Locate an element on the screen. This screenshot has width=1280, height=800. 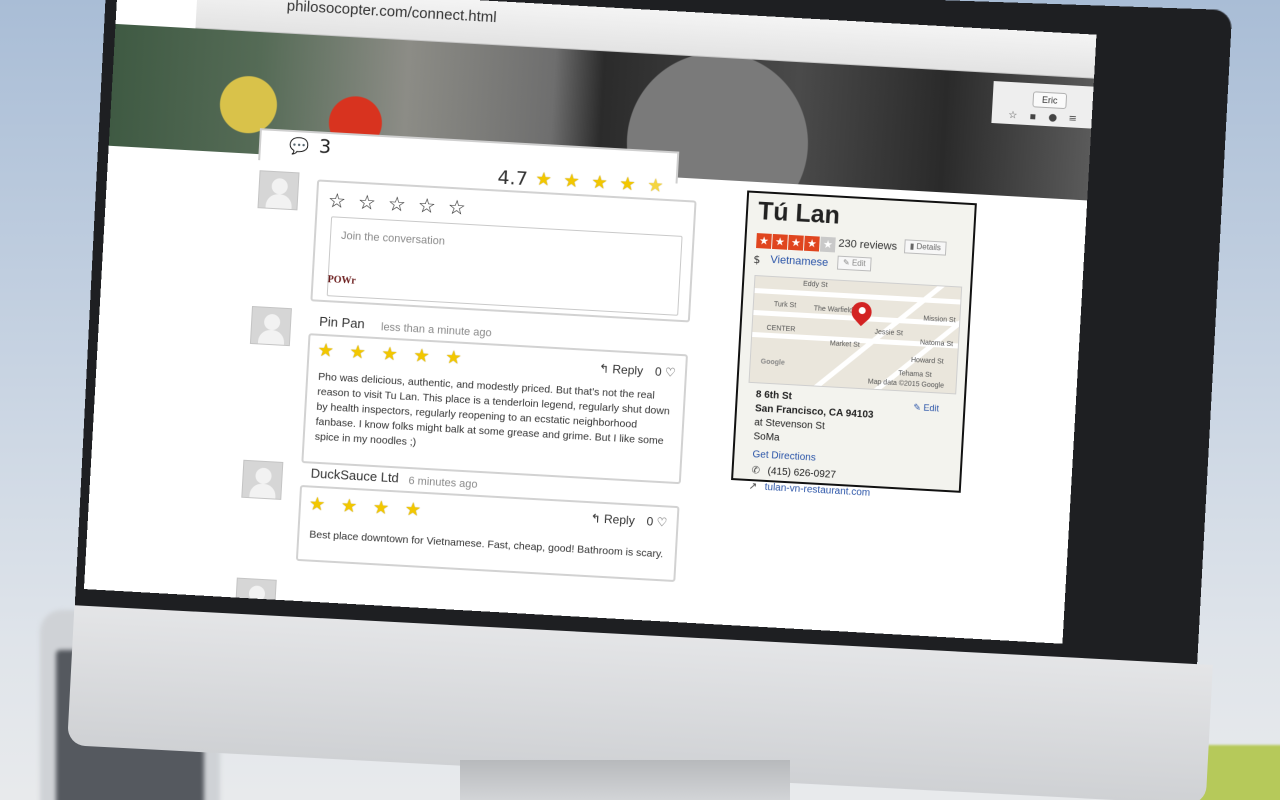
edit-label: Edit is located at coordinates (858, 263).